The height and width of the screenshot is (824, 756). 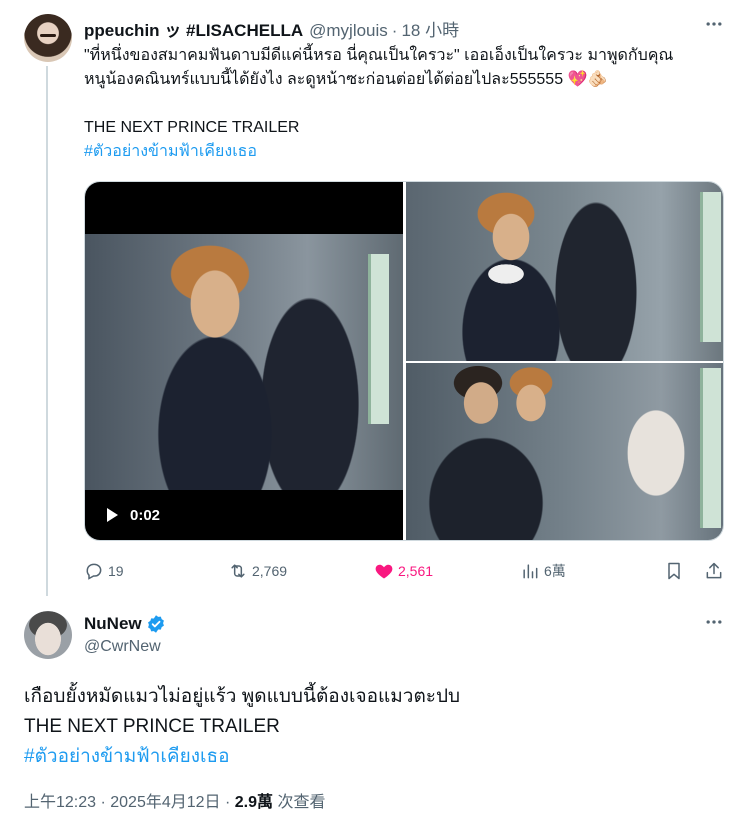 What do you see at coordinates (543, 571) in the screenshot?
I see `views-button: 6萬` at bounding box center [543, 571].